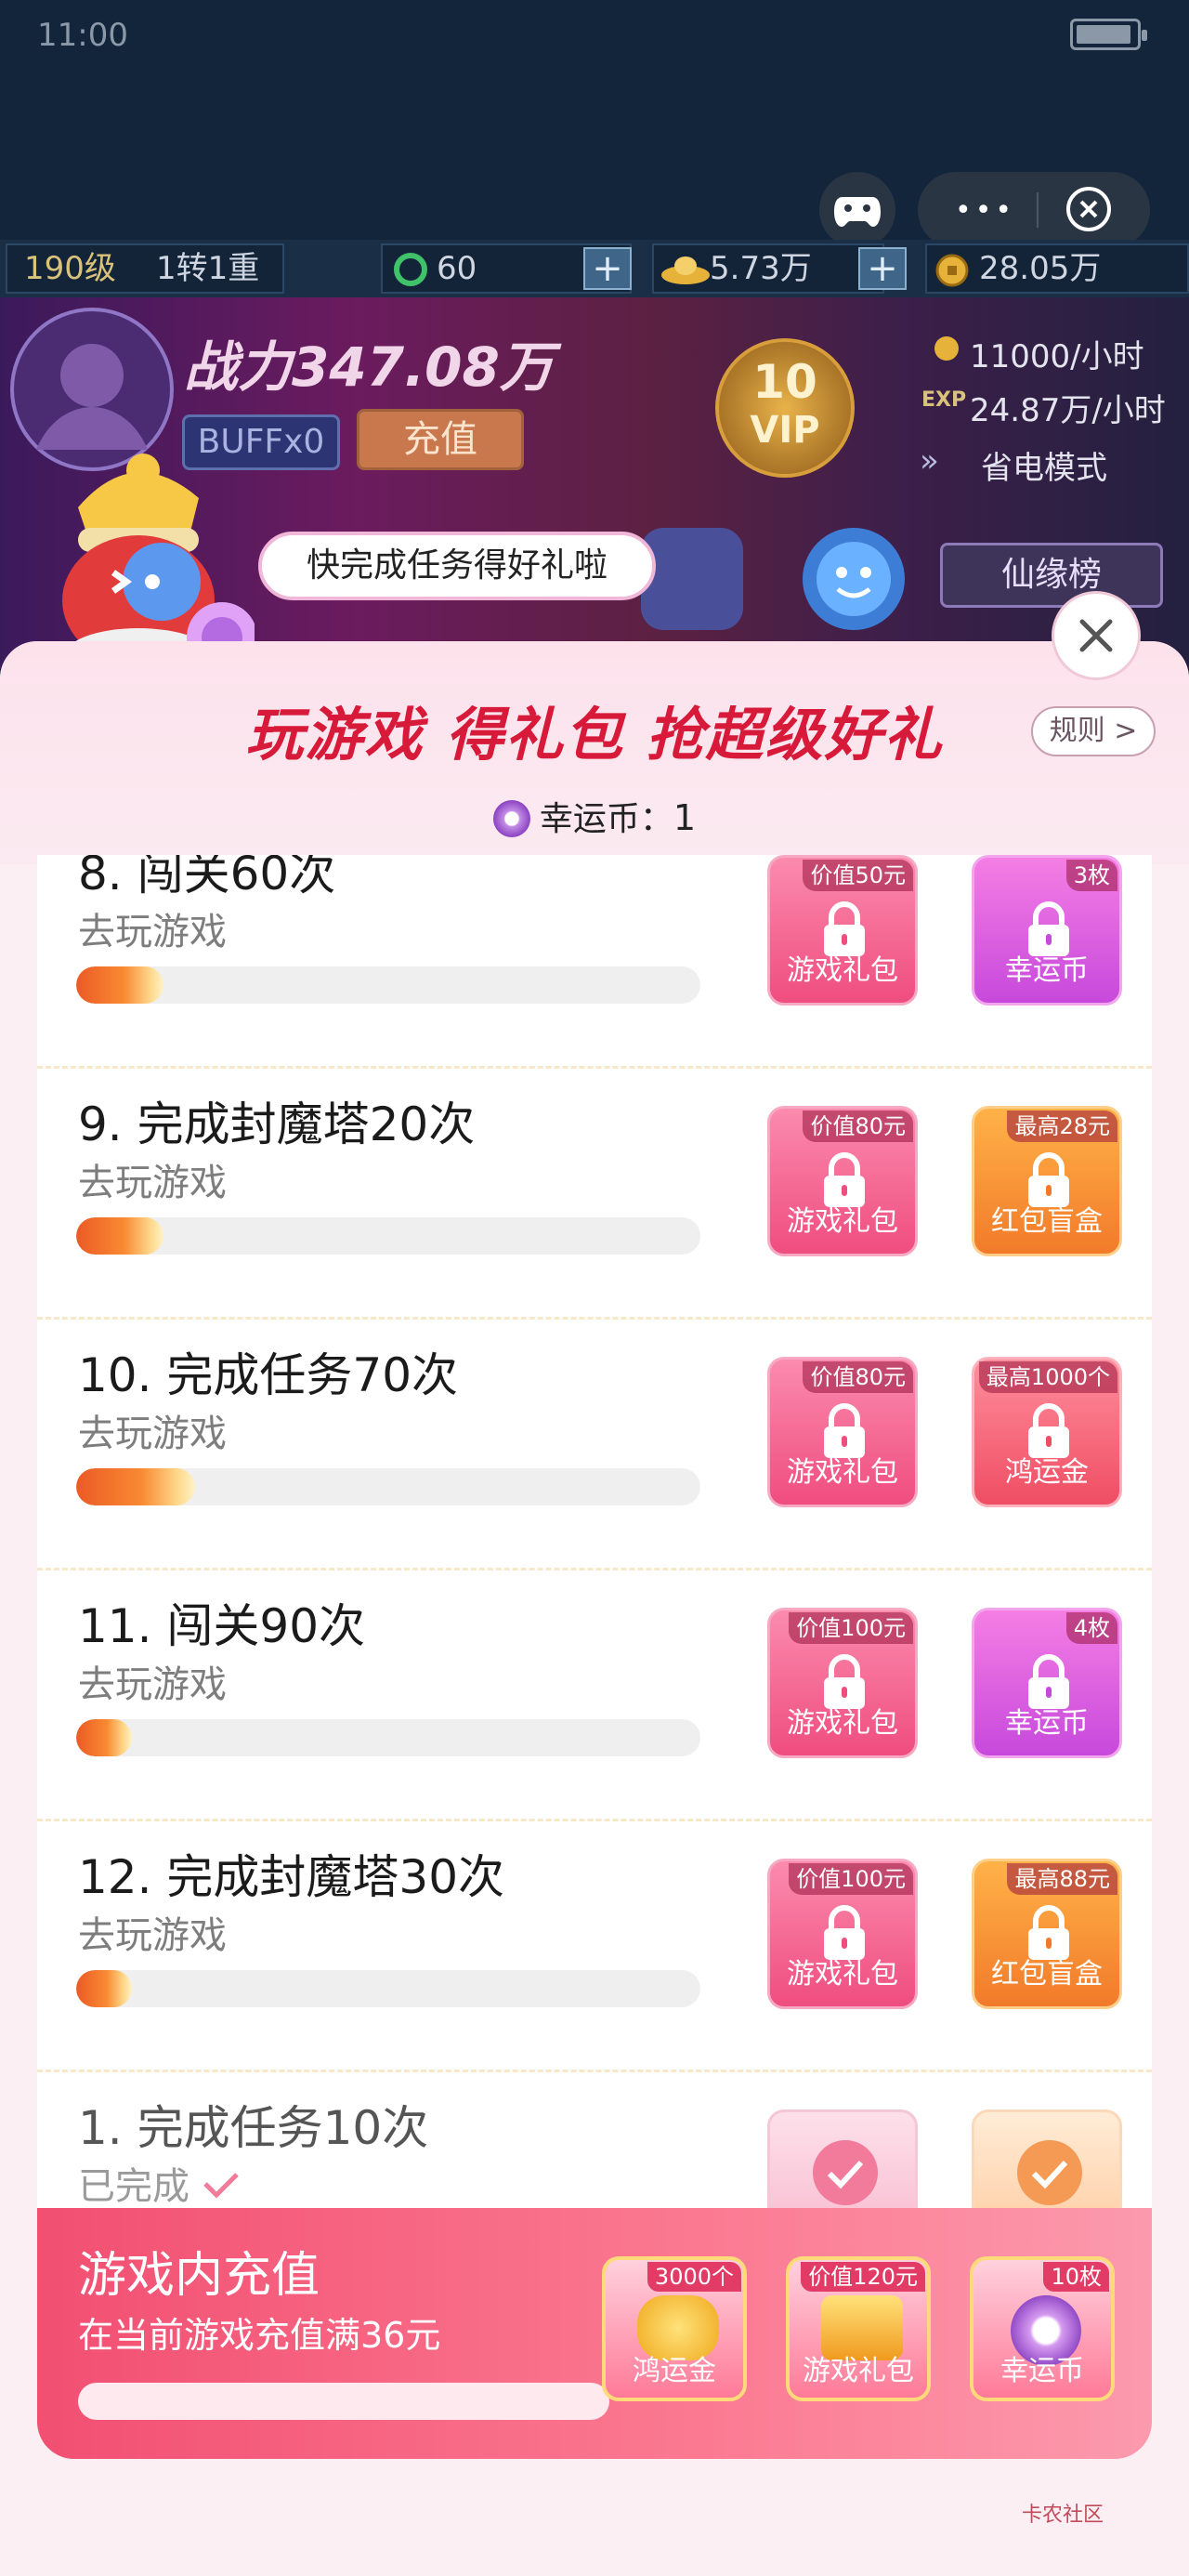 This screenshot has height=2576, width=1189. What do you see at coordinates (158, 2183) in the screenshot?
I see `task-status: 已完成` at bounding box center [158, 2183].